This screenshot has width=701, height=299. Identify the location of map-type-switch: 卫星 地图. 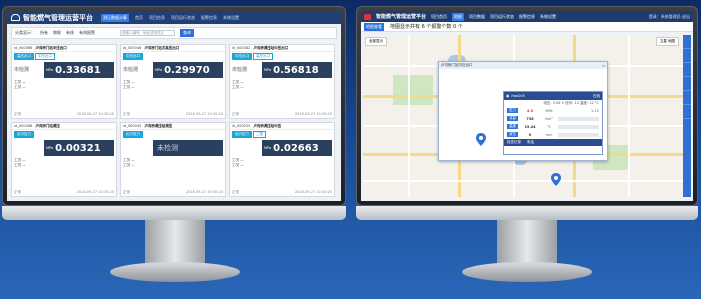
(667, 41).